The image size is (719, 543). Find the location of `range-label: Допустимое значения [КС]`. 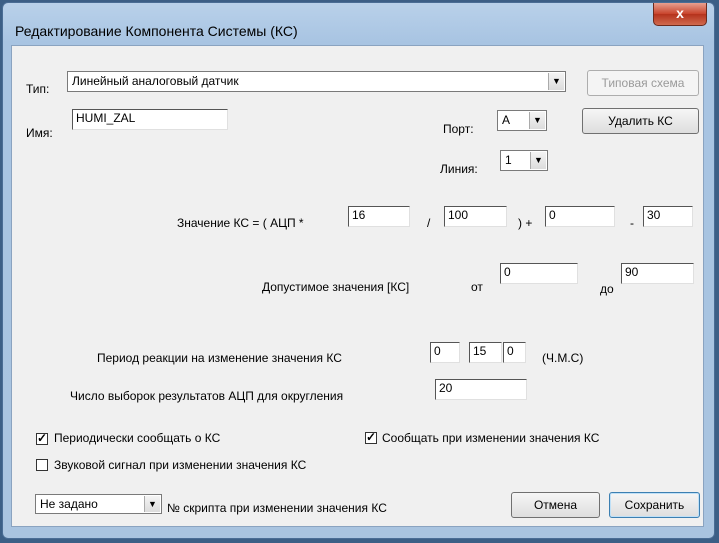

range-label: Допустимое значения [КС] is located at coordinates (336, 287).